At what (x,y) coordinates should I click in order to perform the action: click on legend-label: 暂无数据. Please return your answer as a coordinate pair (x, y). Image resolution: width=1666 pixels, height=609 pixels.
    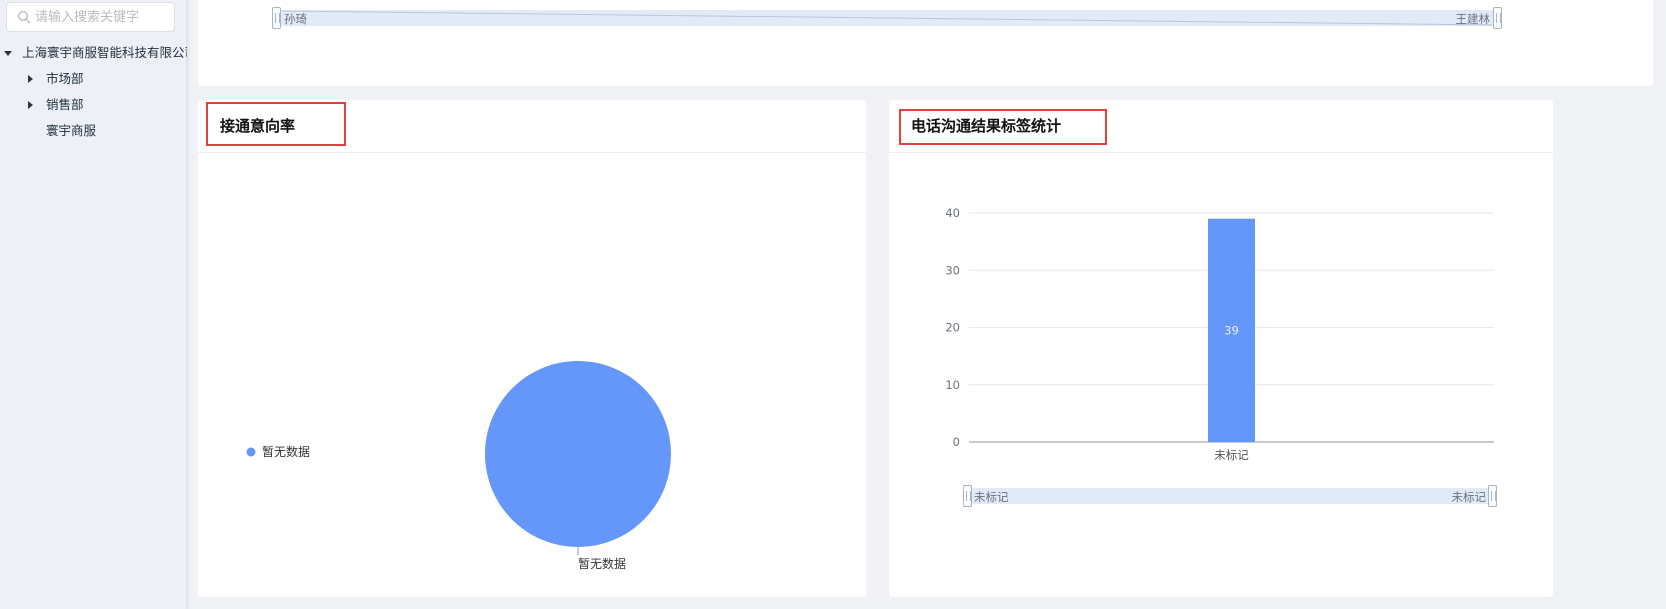
    Looking at the image, I should click on (286, 451).